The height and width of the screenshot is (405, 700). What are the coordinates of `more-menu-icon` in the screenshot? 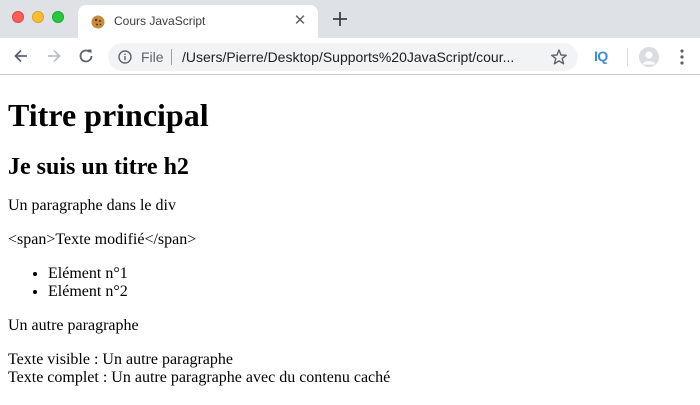 It's located at (682, 57).